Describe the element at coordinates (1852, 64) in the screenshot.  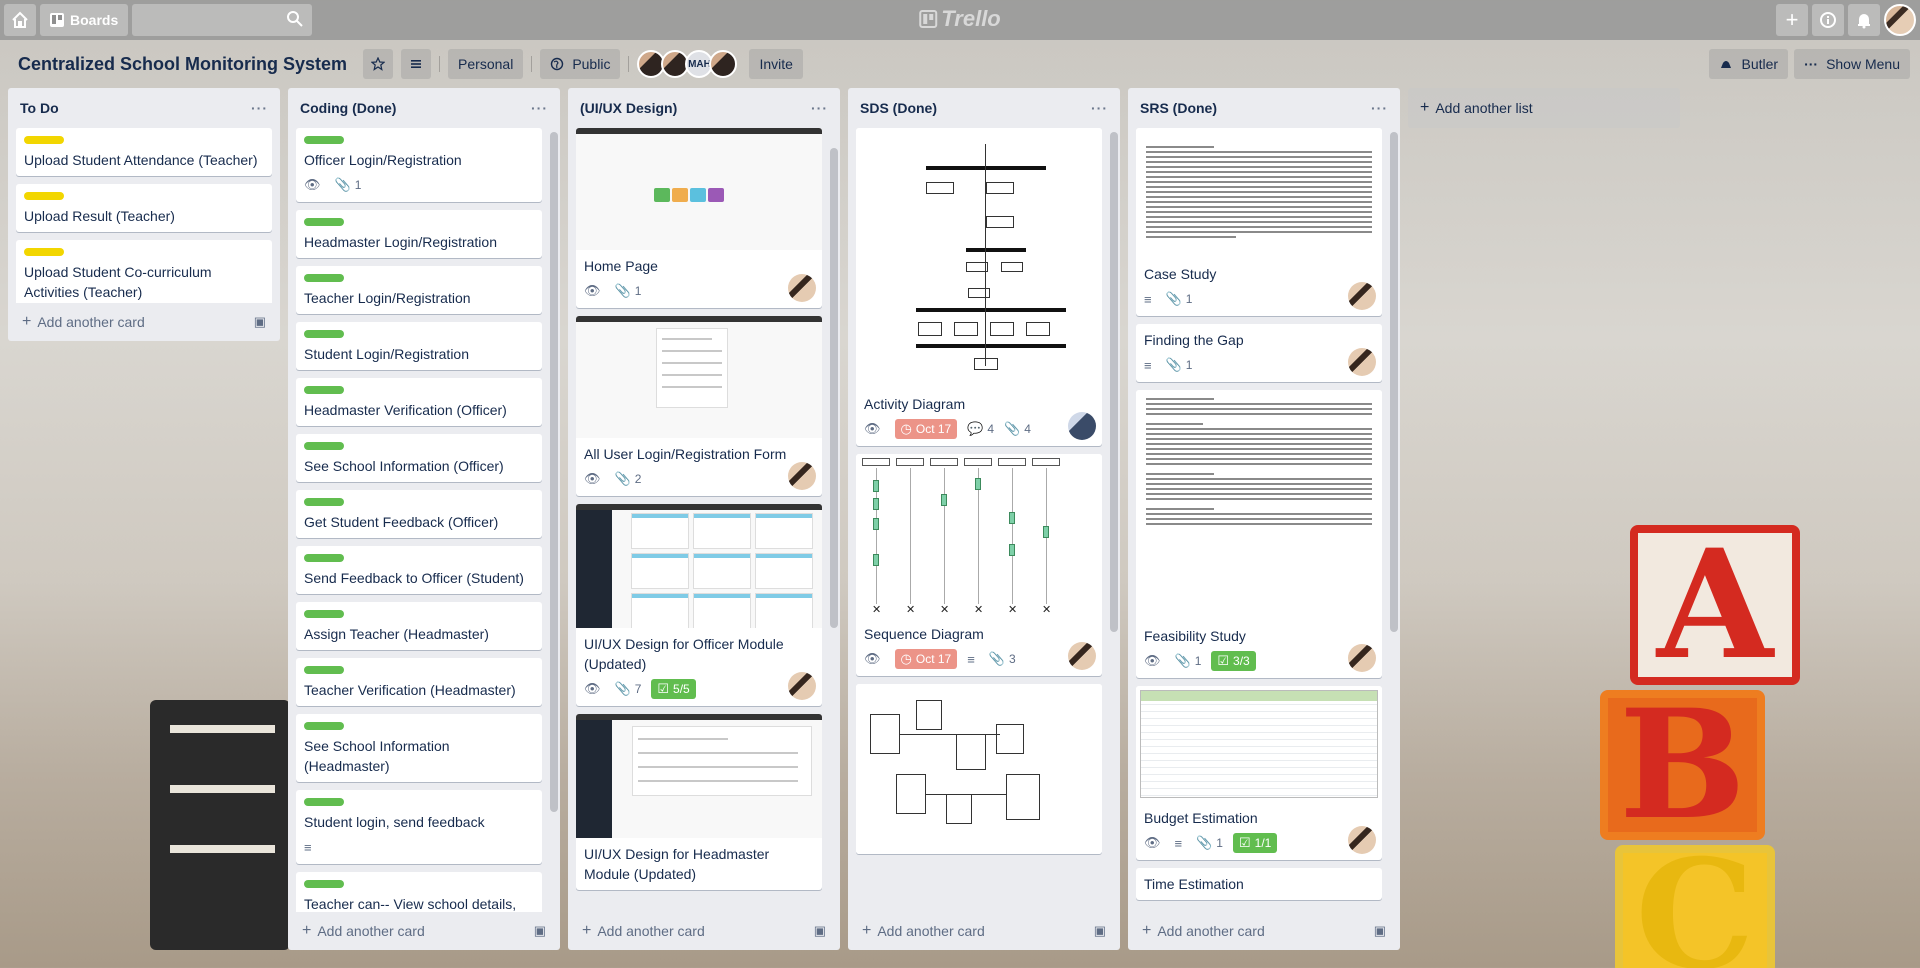
I see `show-menu-button: ··· Show Menu` at that location.